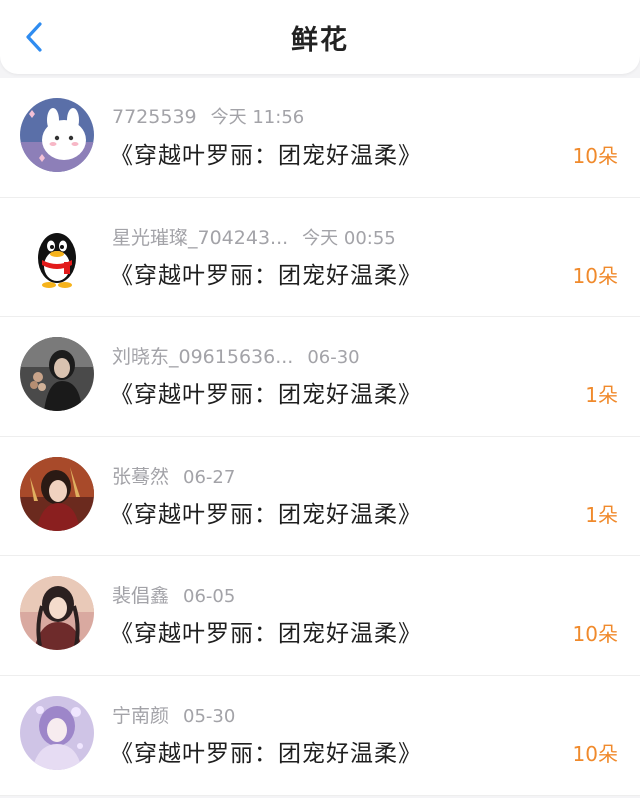 The width and height of the screenshot is (640, 798). Describe the element at coordinates (141, 596) in the screenshot. I see `sender-name: 裴倡鑫` at that location.